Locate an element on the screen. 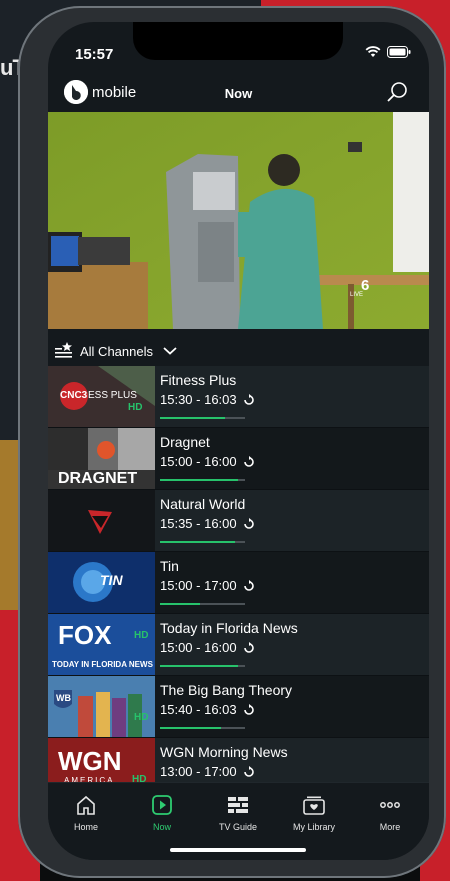 This screenshot has width=450, height=881. channel-row-natural-world: Natural World 15:35 - 16:00 is located at coordinates (238, 521).